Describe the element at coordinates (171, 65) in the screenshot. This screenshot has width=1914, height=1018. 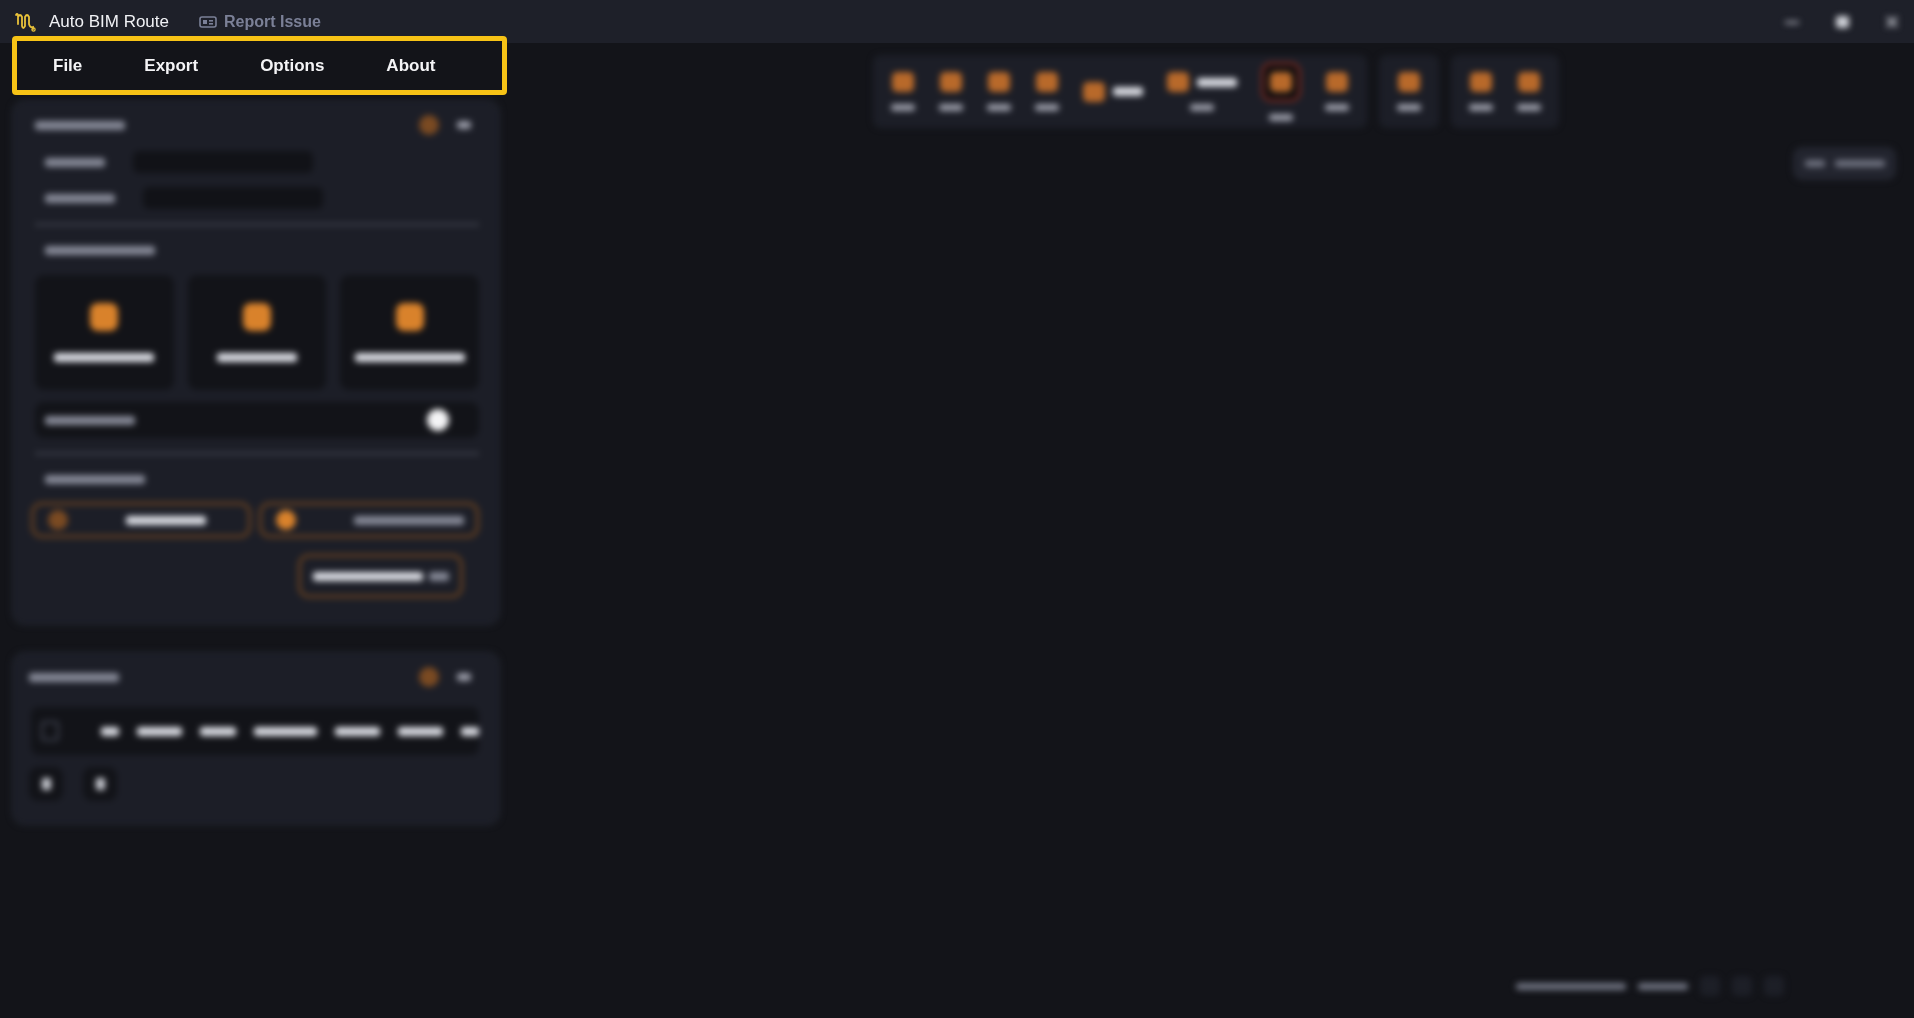
I see `menu-item: Export` at that location.